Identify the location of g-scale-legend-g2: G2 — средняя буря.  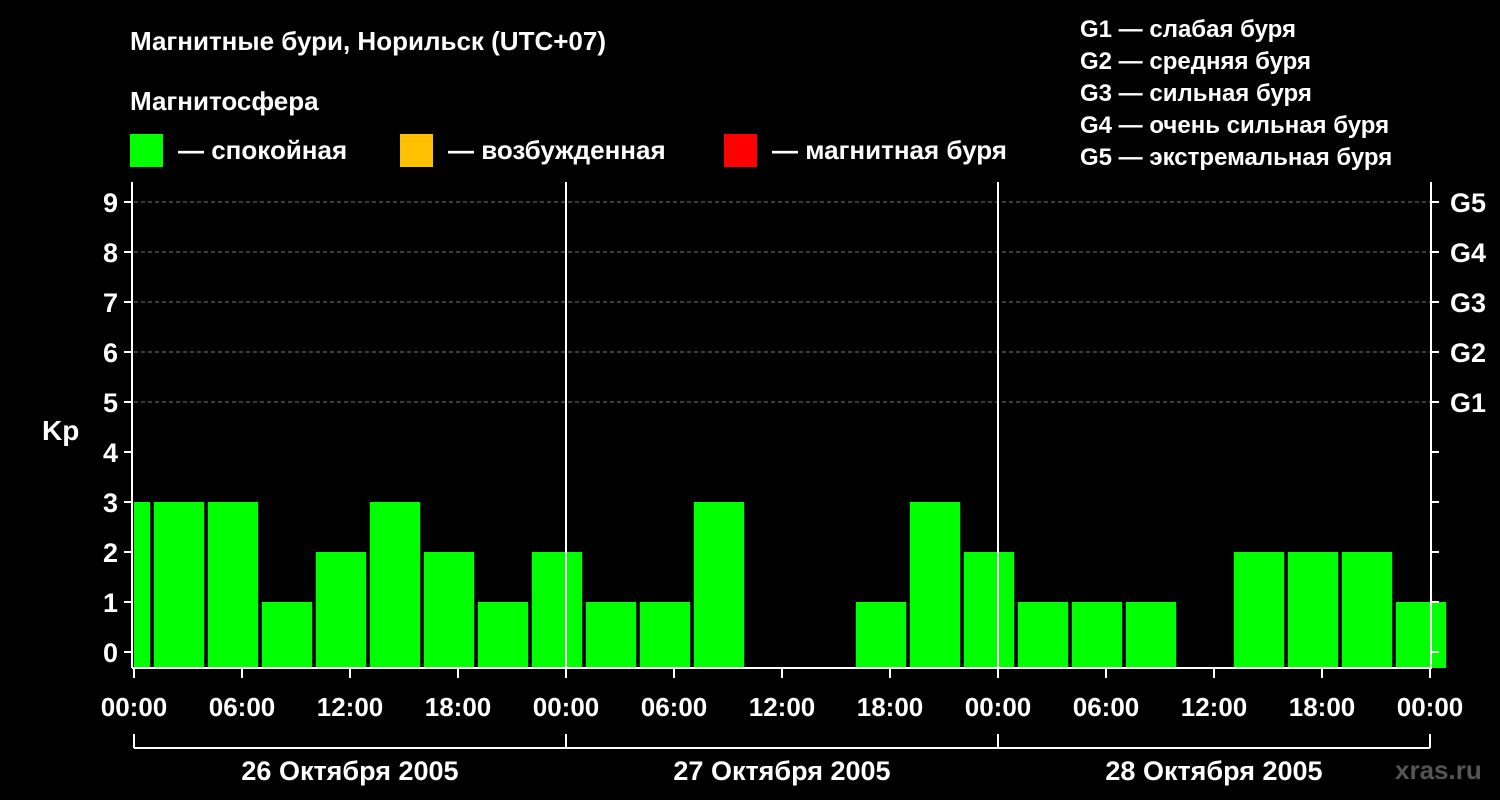
(1195, 61).